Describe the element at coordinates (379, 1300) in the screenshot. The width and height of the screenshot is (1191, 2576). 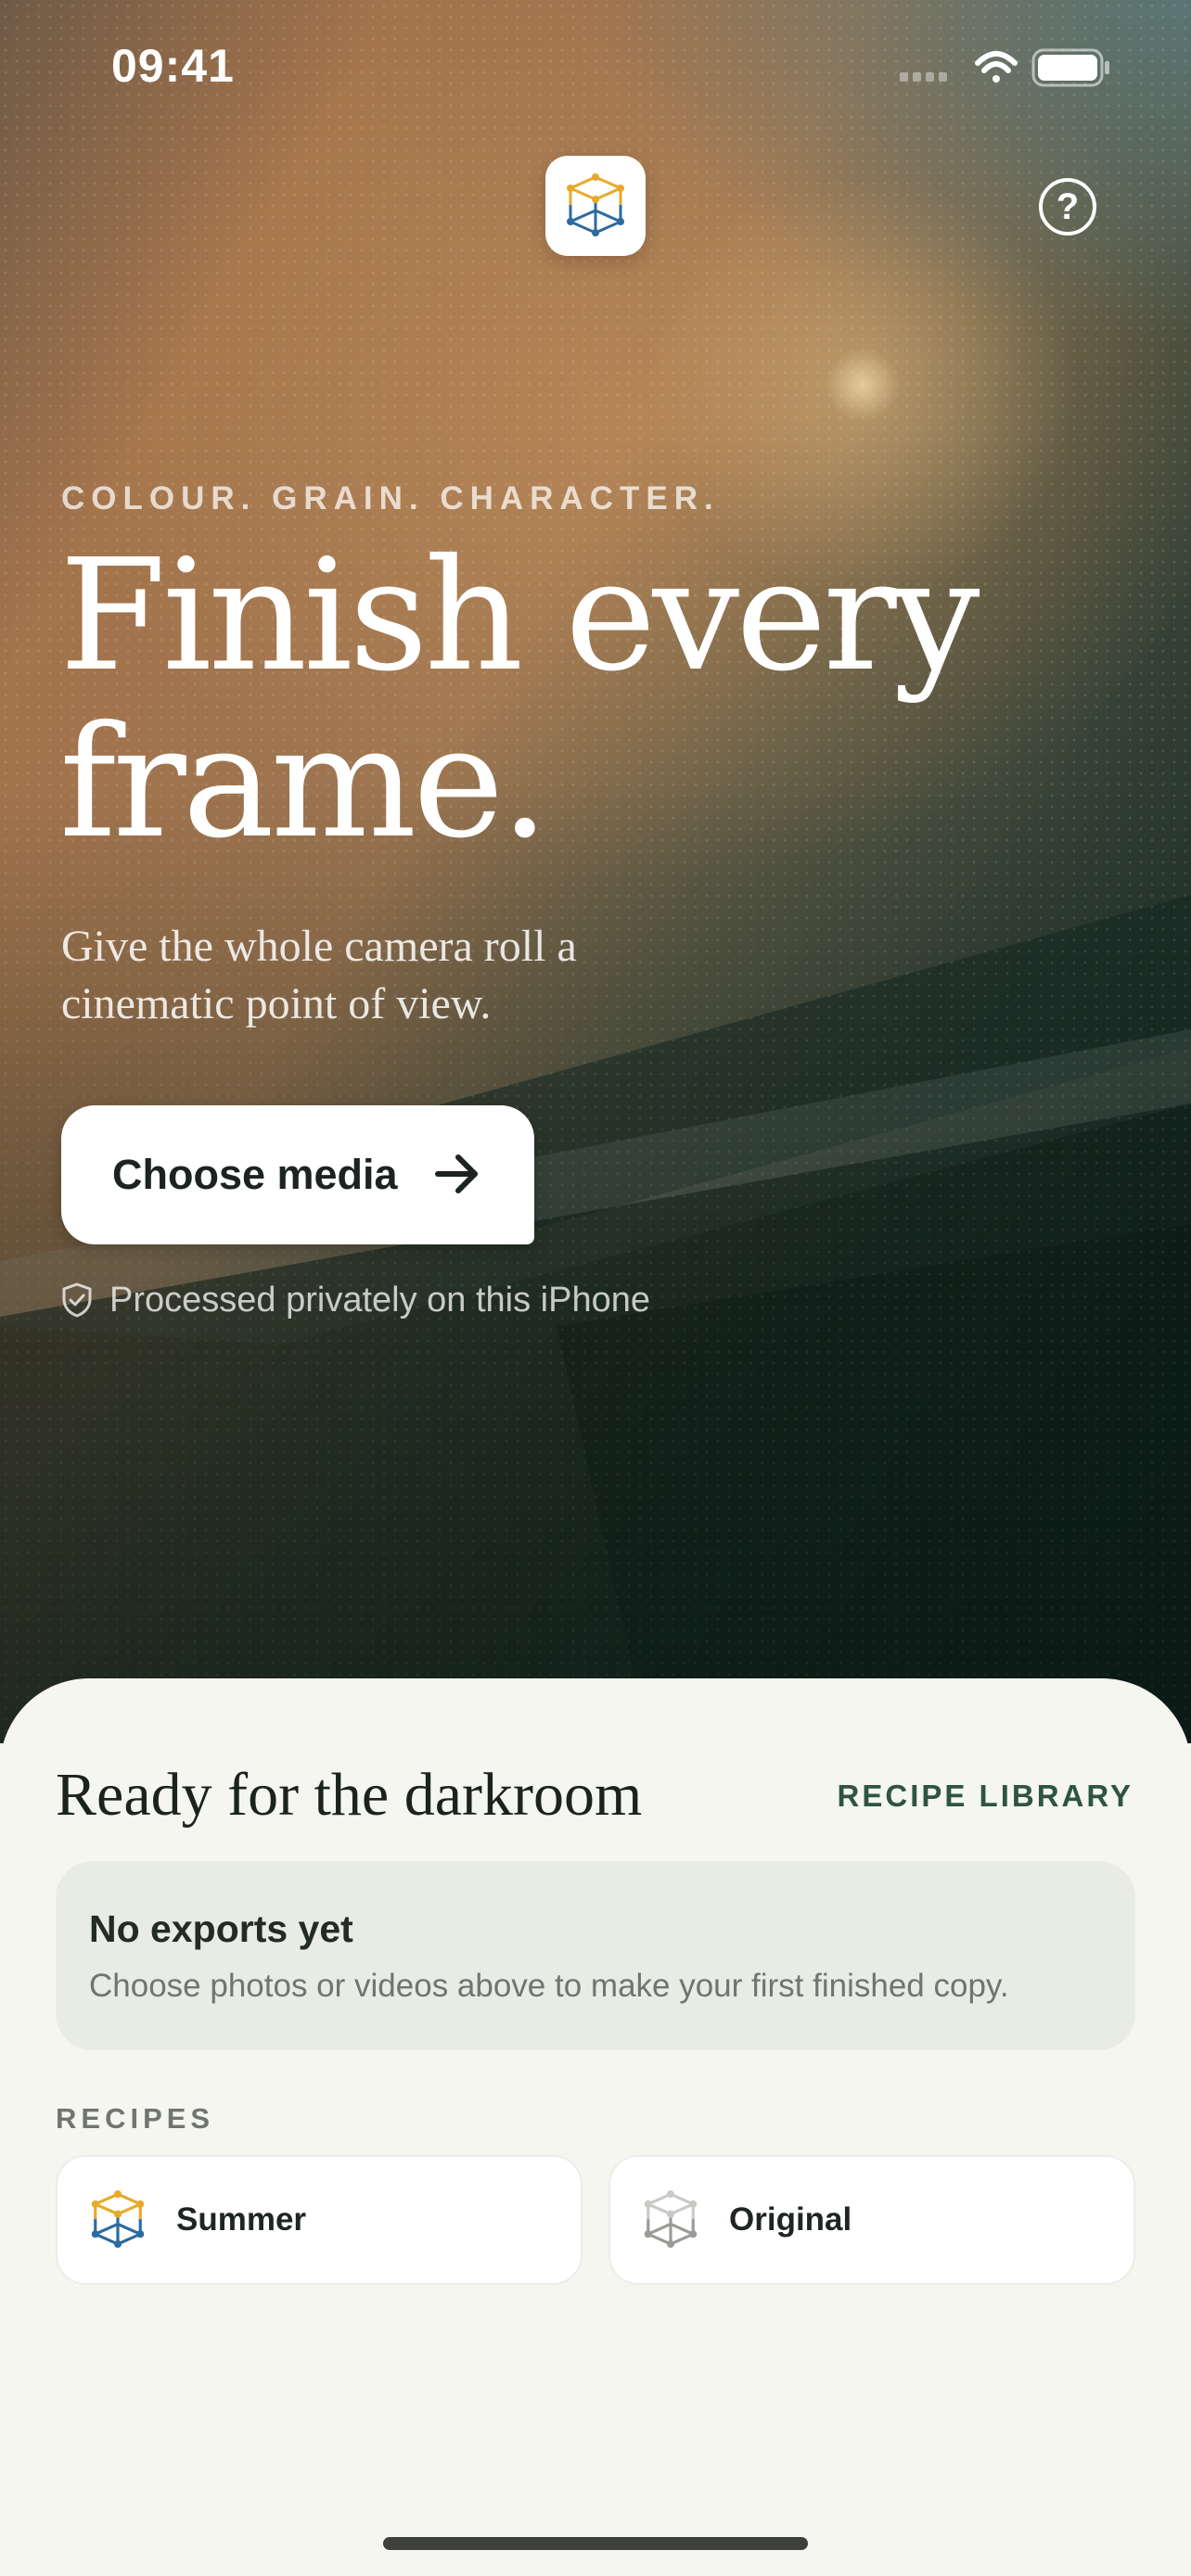
I see `privacy-text: Processed privately on this iPhone` at that location.